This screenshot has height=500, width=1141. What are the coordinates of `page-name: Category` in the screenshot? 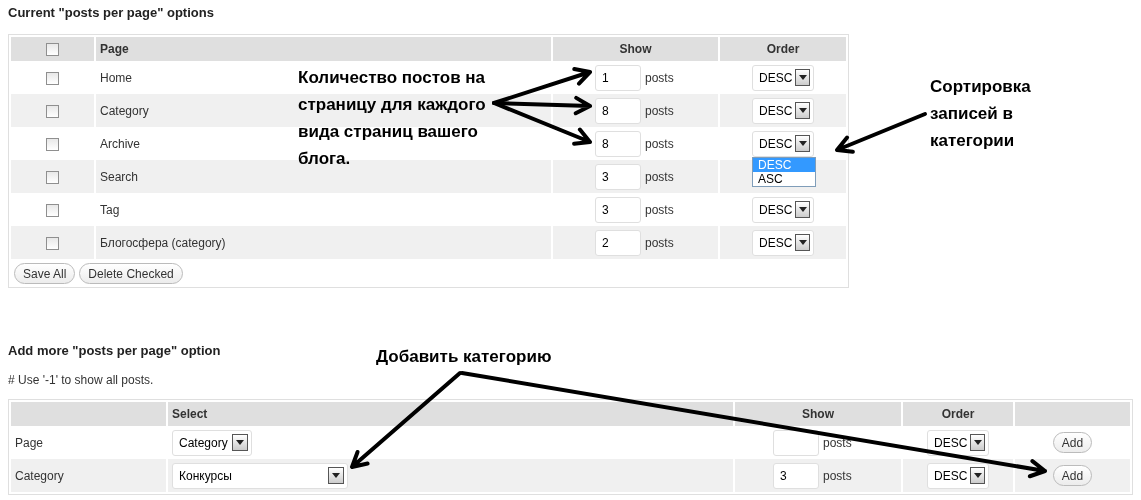 It's located at (124, 110).